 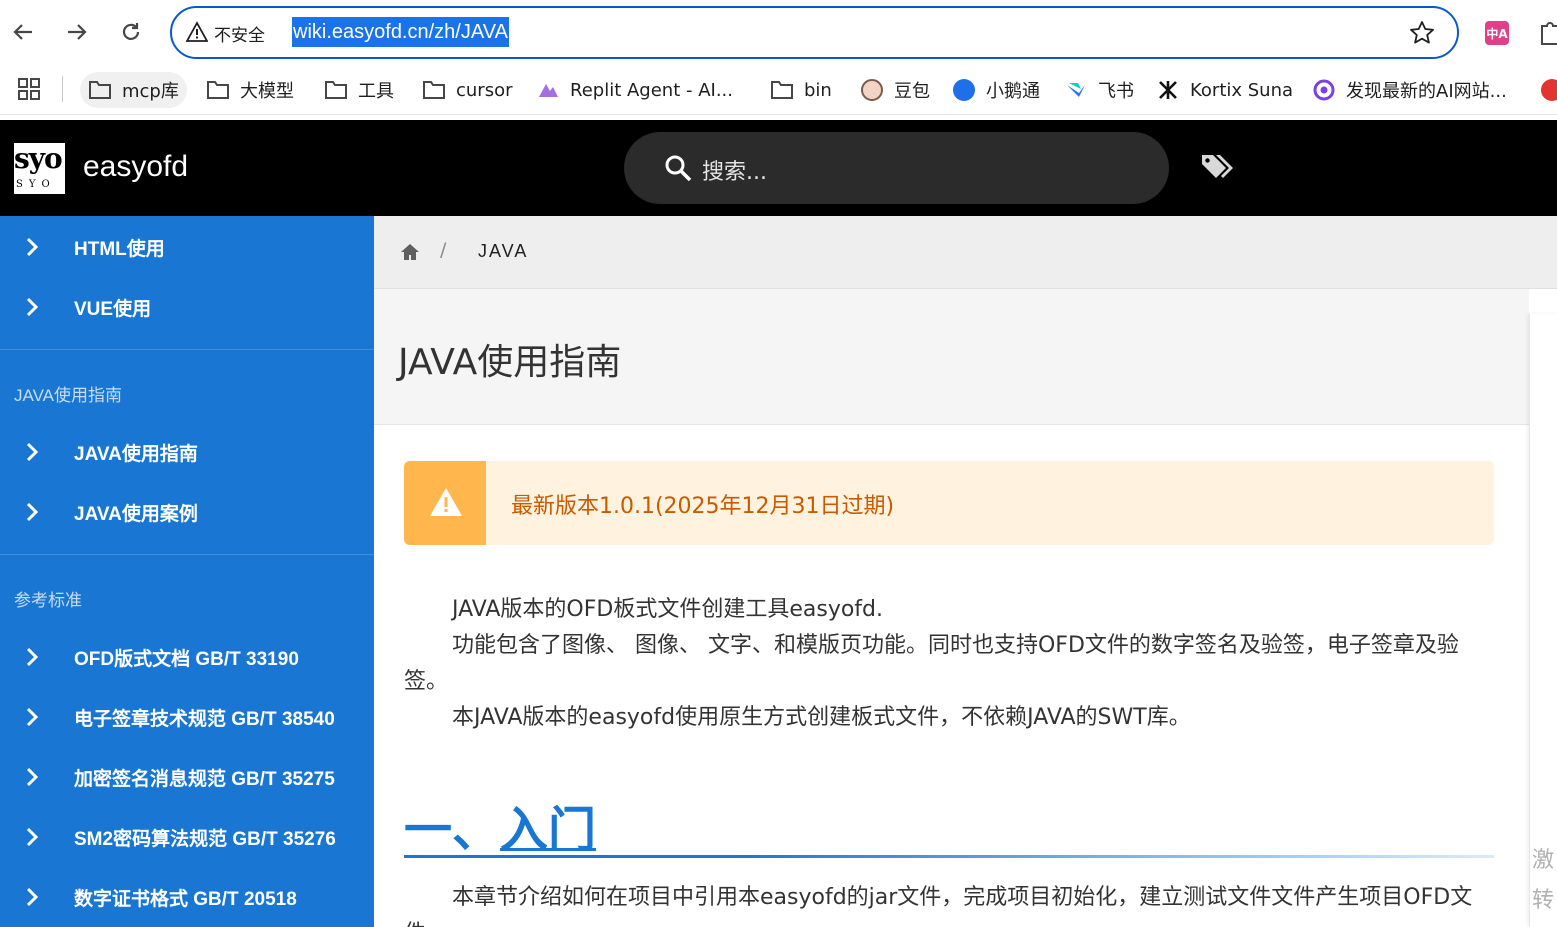 What do you see at coordinates (452, 830) in the screenshot?
I see `section-number: 一、` at bounding box center [452, 830].